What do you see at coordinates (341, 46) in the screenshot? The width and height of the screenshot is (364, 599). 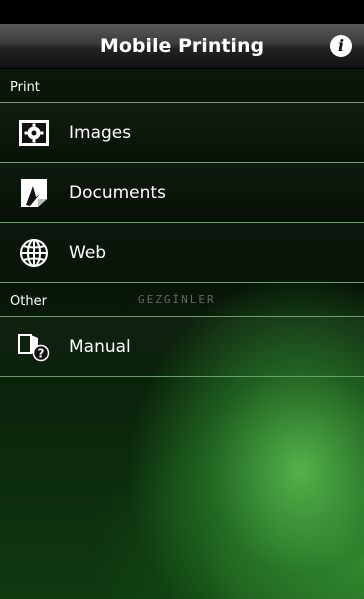 I see `info-icon: i` at bounding box center [341, 46].